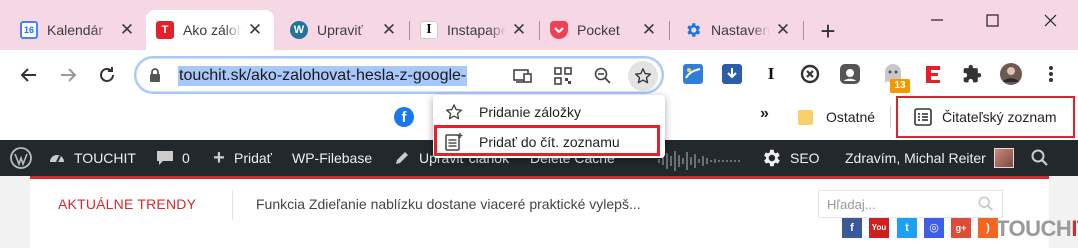 This screenshot has width=1078, height=248. I want to click on star-outline-icon, so click(454, 112).